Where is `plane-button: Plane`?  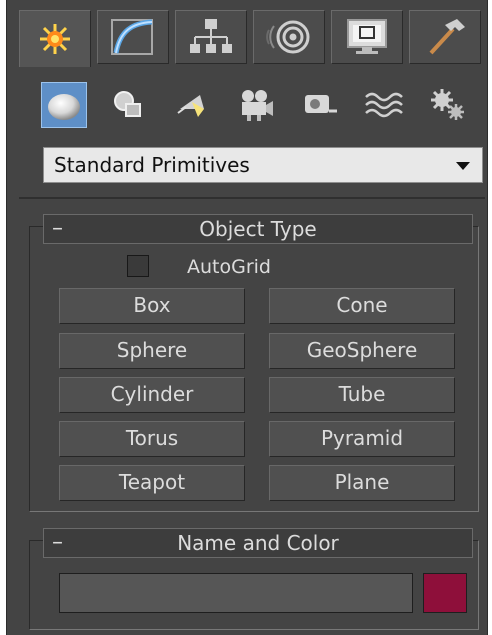
plane-button: Plane is located at coordinates (362, 483).